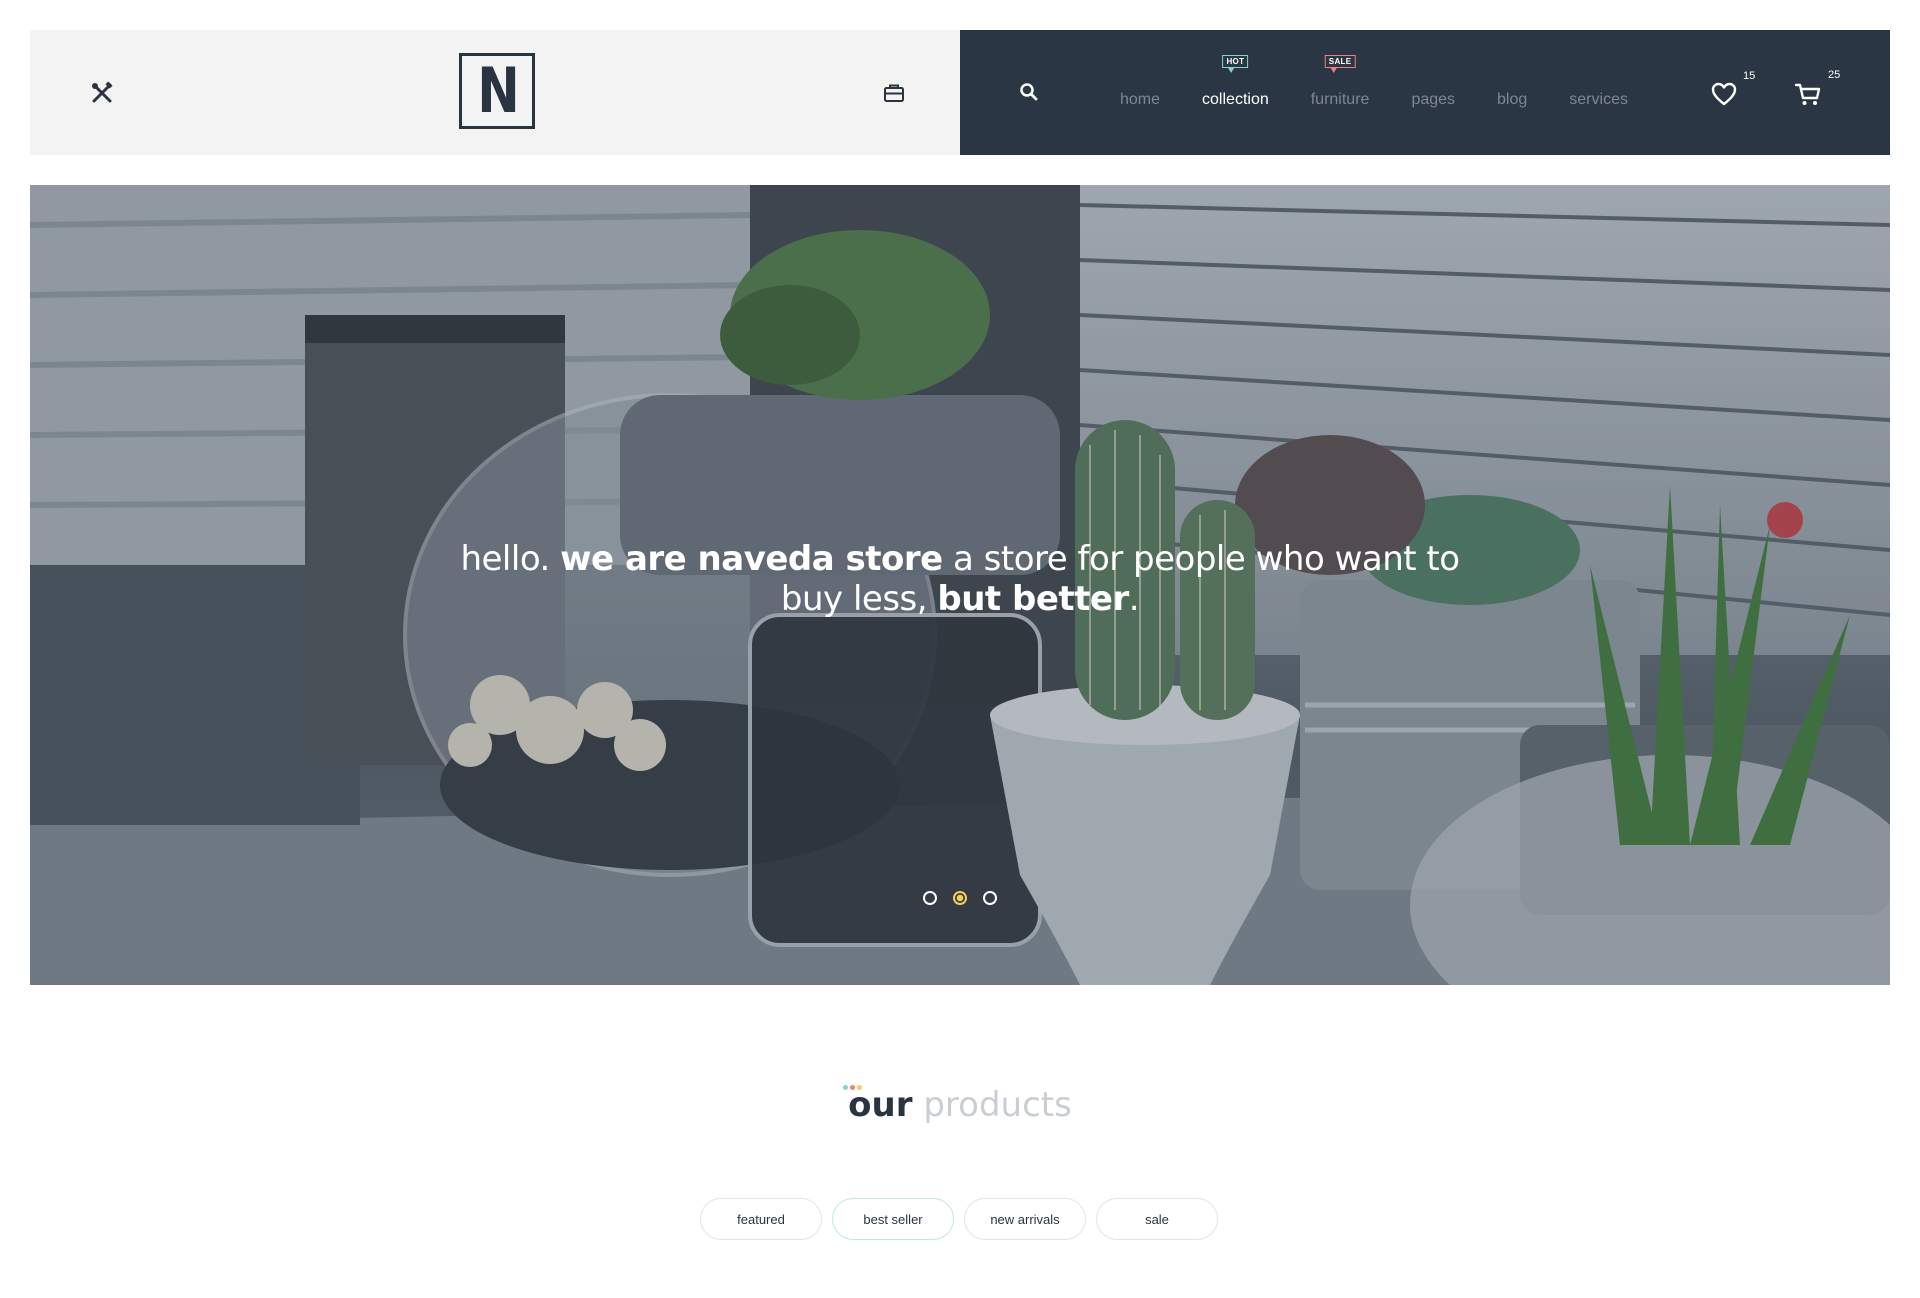  Describe the element at coordinates (1029, 92) in the screenshot. I see `search-icon` at that location.